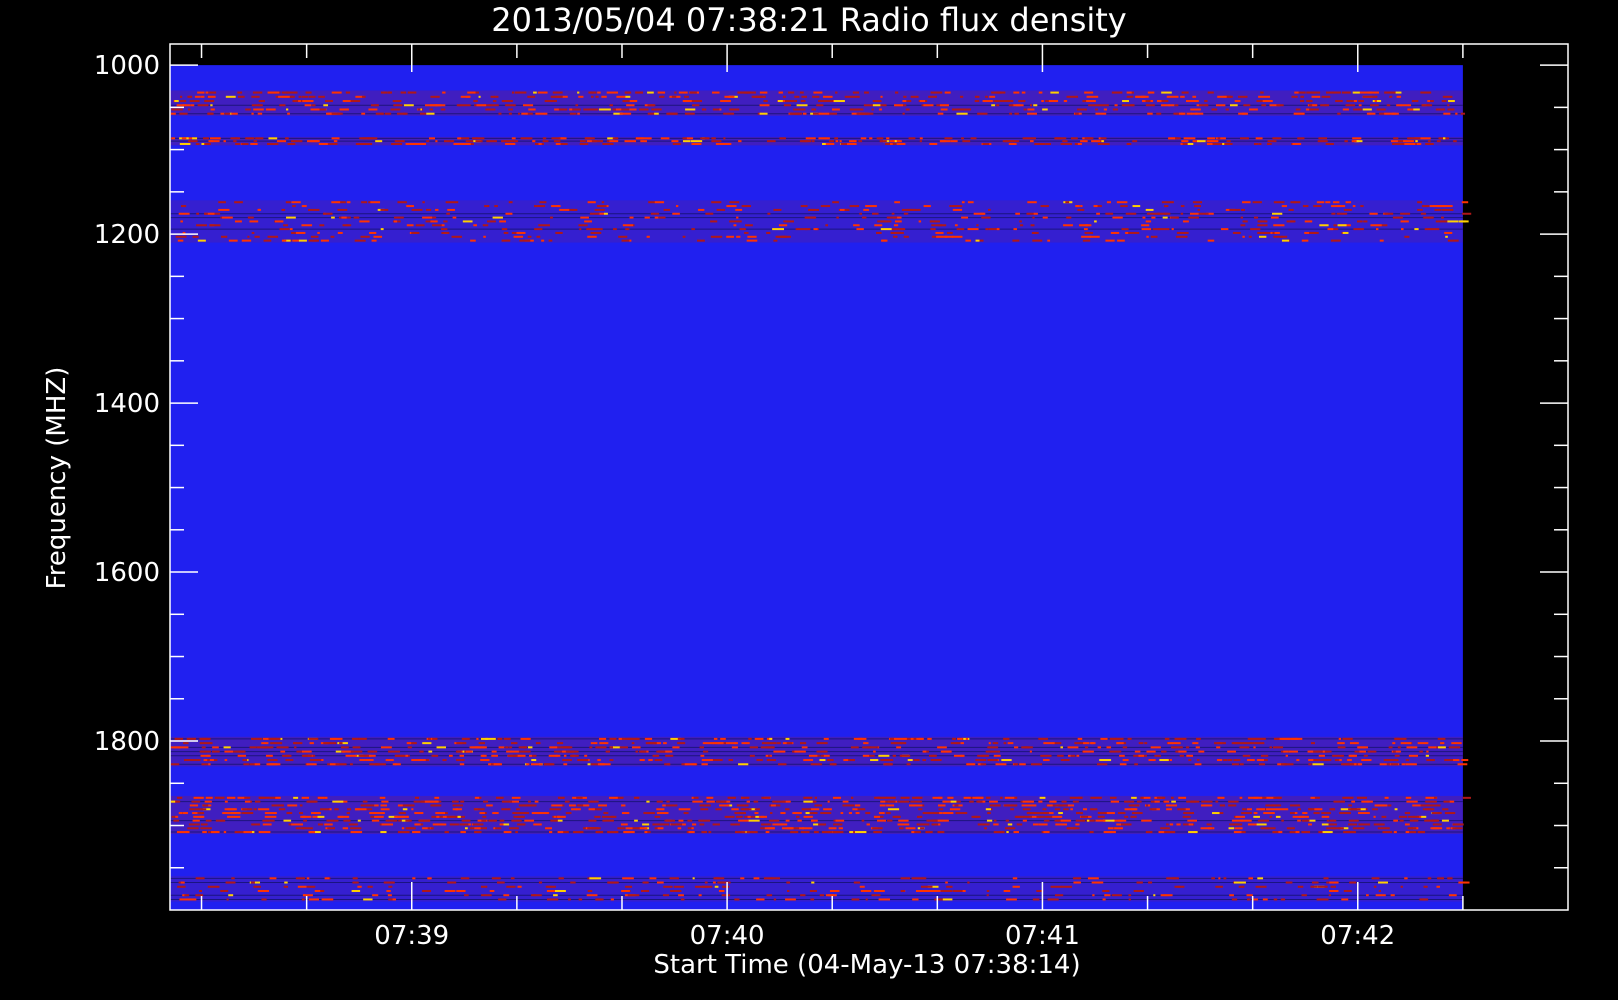  I want to click on y-tick-label: 1400, so click(127, 404).